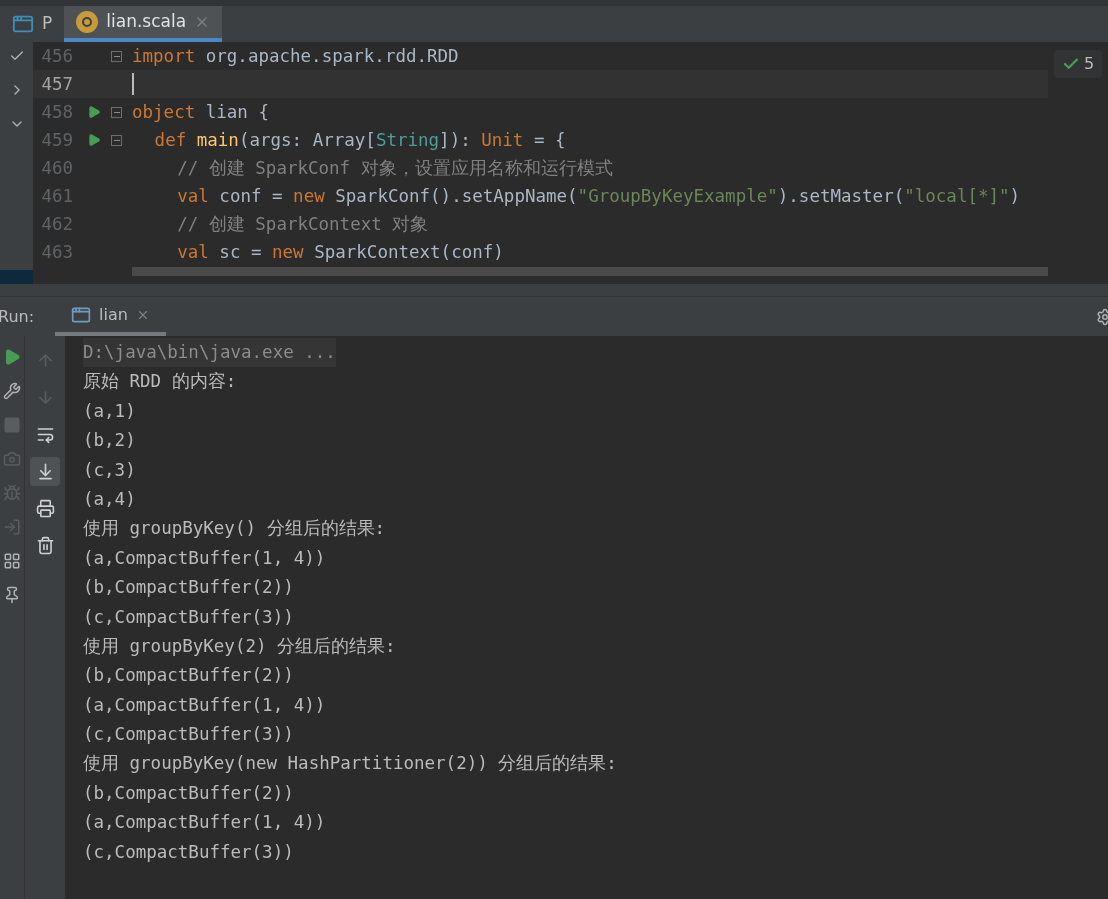 The height and width of the screenshot is (899, 1108). Describe the element at coordinates (12, 595) in the screenshot. I see `pin-icon` at that location.